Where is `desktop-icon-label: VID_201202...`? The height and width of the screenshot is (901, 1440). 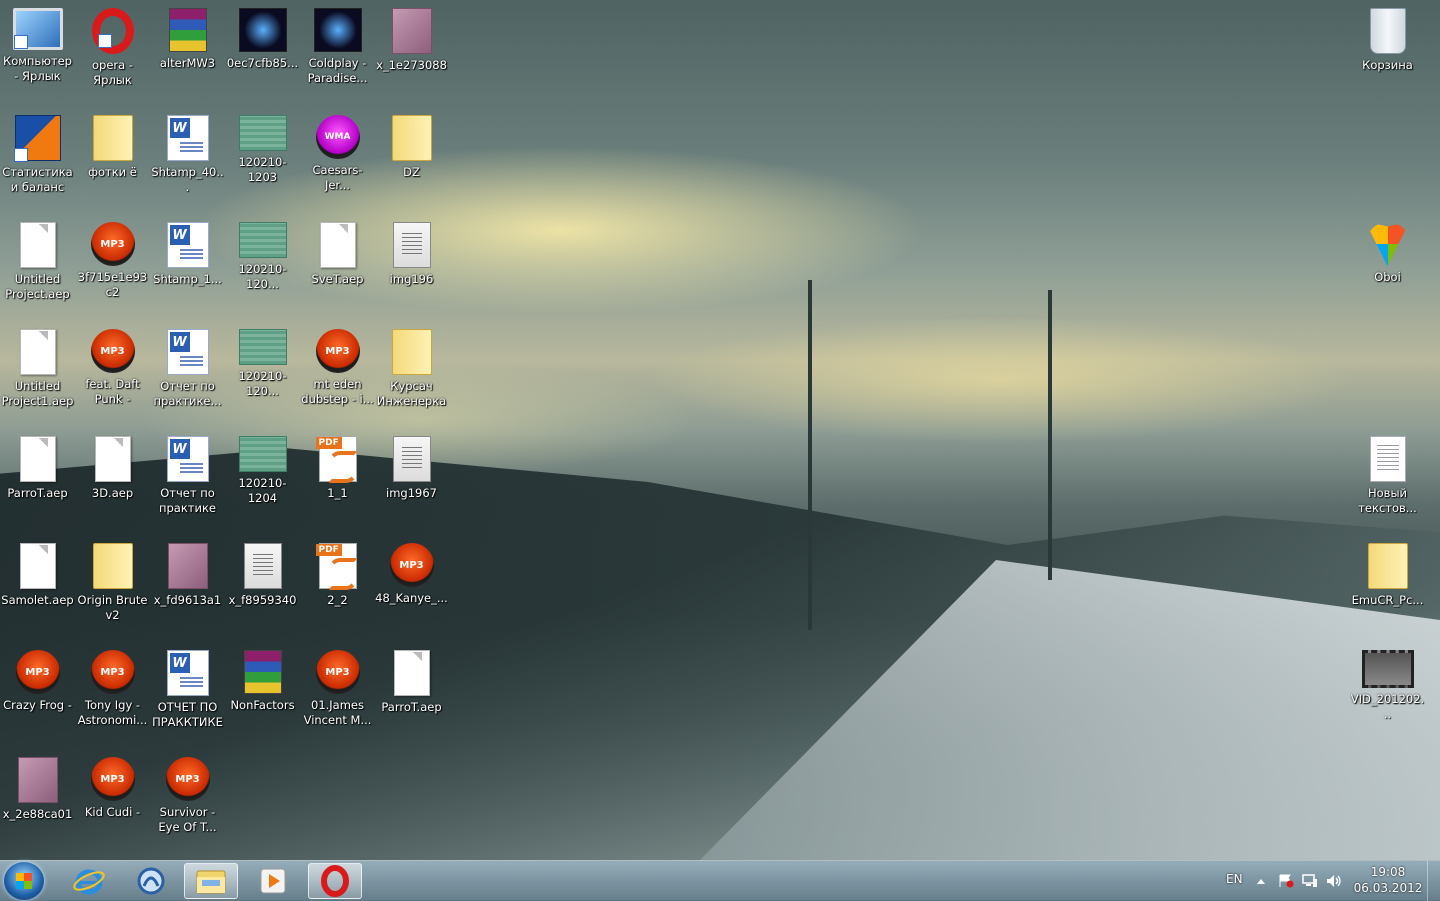 desktop-icon-label: VID_201202... is located at coordinates (1387, 706).